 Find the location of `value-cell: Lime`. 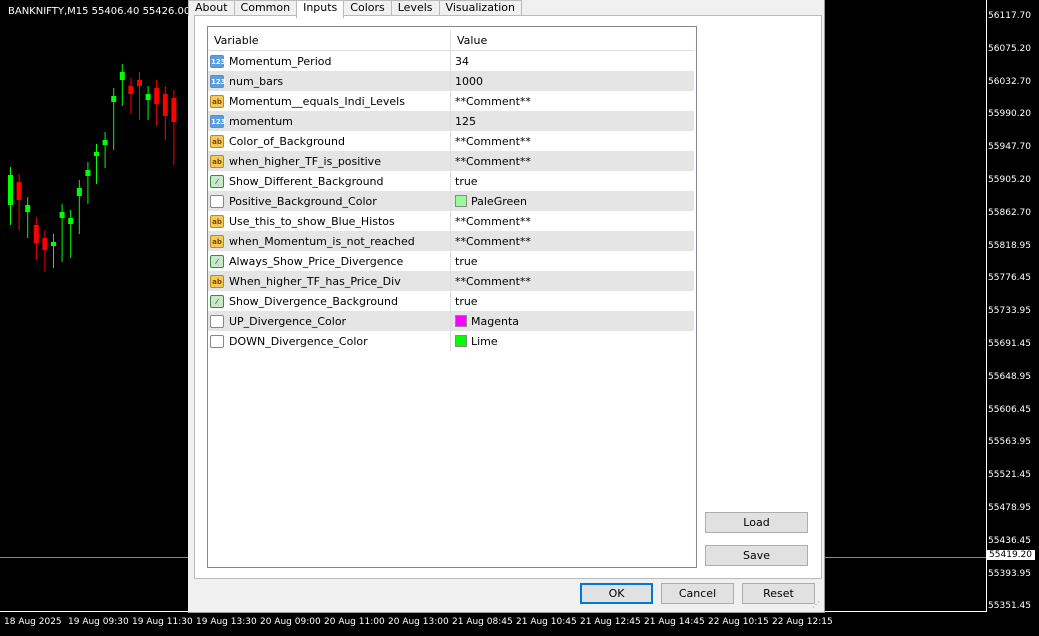

value-cell: Lime is located at coordinates (572, 341).